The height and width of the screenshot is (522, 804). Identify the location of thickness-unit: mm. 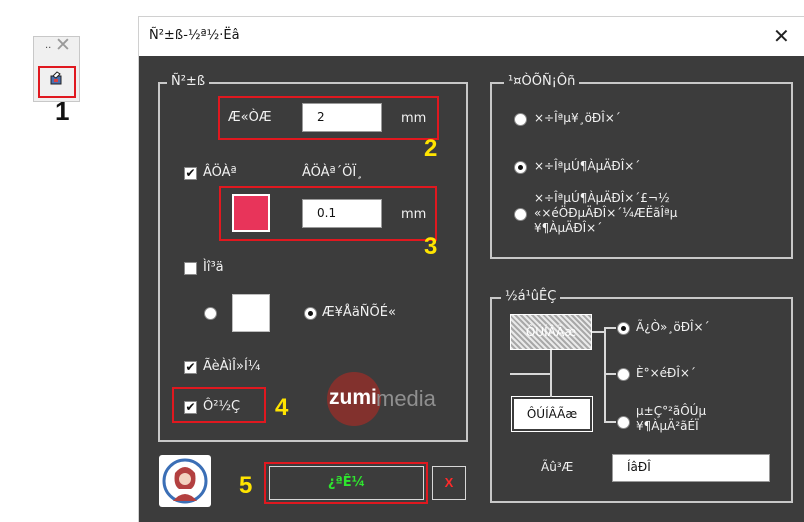
(414, 118).